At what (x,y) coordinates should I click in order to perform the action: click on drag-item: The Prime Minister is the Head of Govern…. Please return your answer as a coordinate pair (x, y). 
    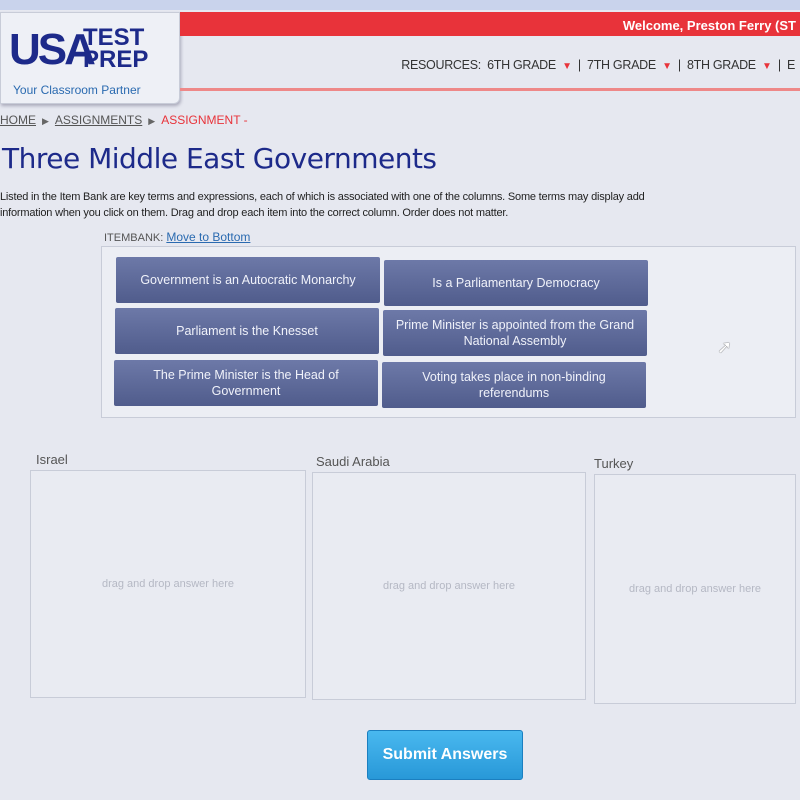
    Looking at the image, I should click on (246, 383).